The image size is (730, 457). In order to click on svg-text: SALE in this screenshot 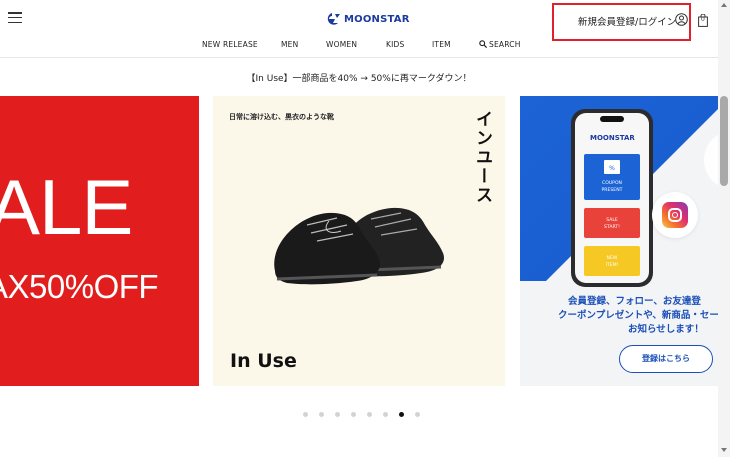, I will do `click(612, 220)`.